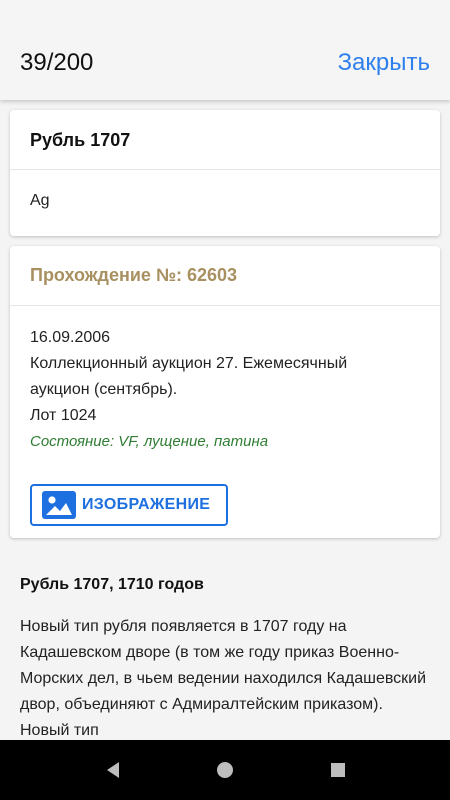 This screenshot has height=800, width=450. Describe the element at coordinates (40, 200) in the screenshot. I see `coin-metal: Ag` at that location.